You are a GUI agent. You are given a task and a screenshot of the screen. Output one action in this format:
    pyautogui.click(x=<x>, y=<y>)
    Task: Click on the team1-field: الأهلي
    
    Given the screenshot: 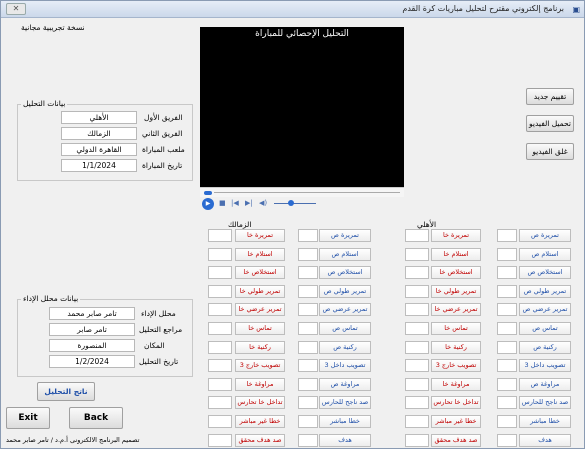 What is the action you would take?
    pyautogui.click(x=99, y=117)
    